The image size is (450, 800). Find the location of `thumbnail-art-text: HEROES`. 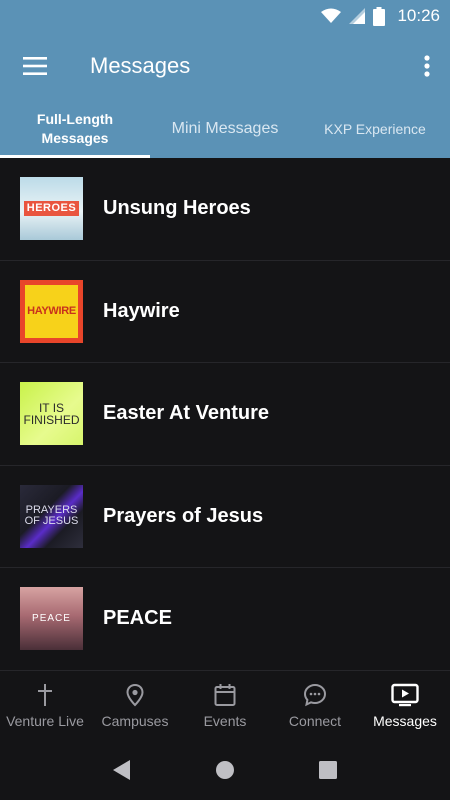

thumbnail-art-text: HEROES is located at coordinates (51, 209).